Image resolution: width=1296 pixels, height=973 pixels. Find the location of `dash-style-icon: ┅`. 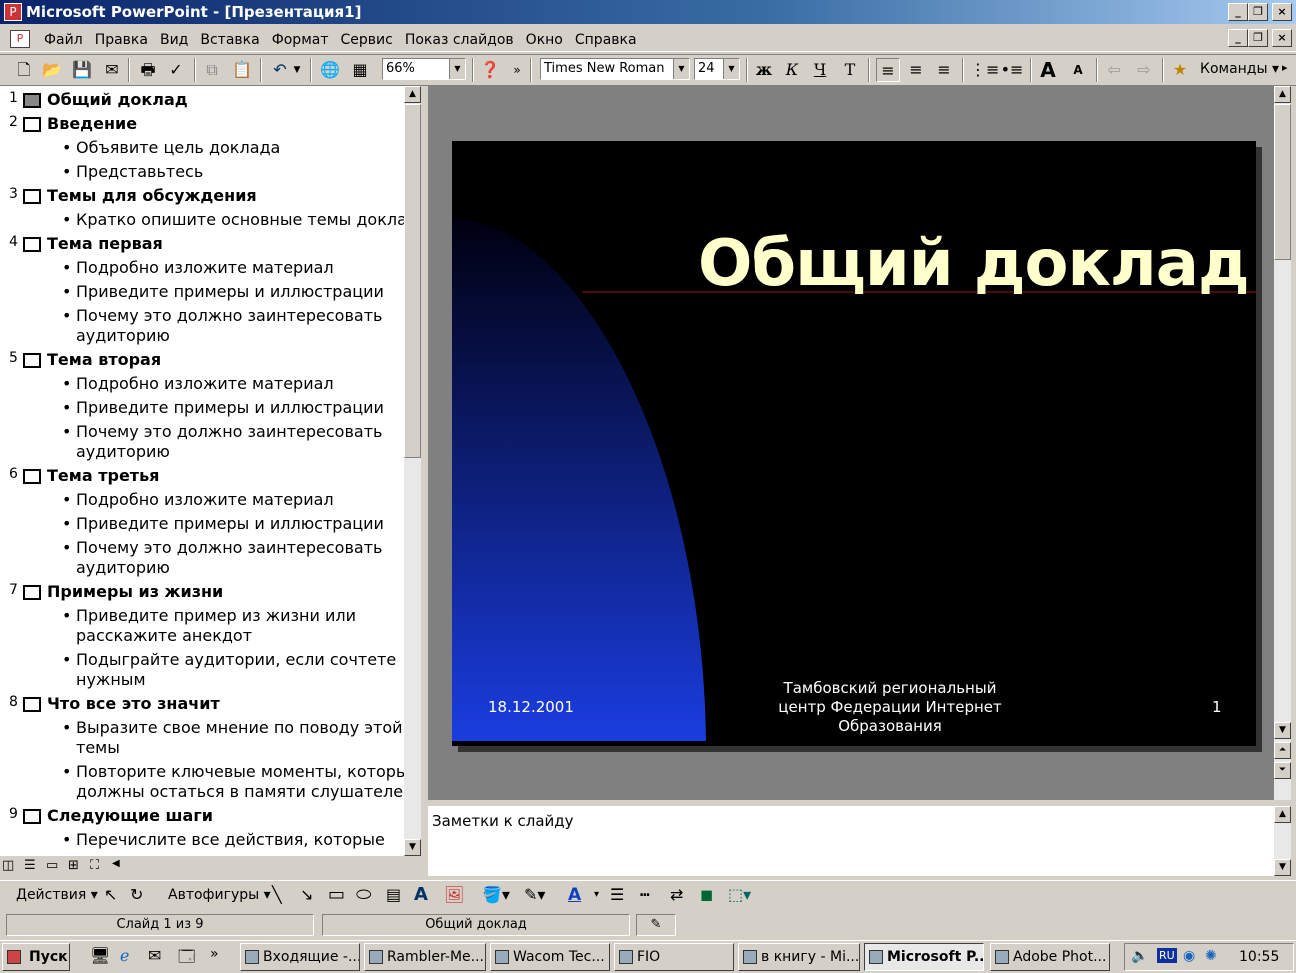

dash-style-icon: ┅ is located at coordinates (645, 895).